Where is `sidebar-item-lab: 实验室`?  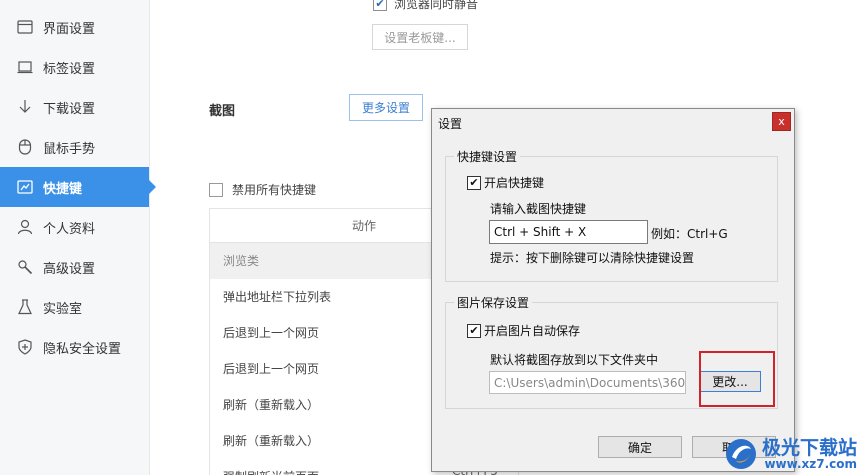
sidebar-item-lab: 实验室 is located at coordinates (74, 307).